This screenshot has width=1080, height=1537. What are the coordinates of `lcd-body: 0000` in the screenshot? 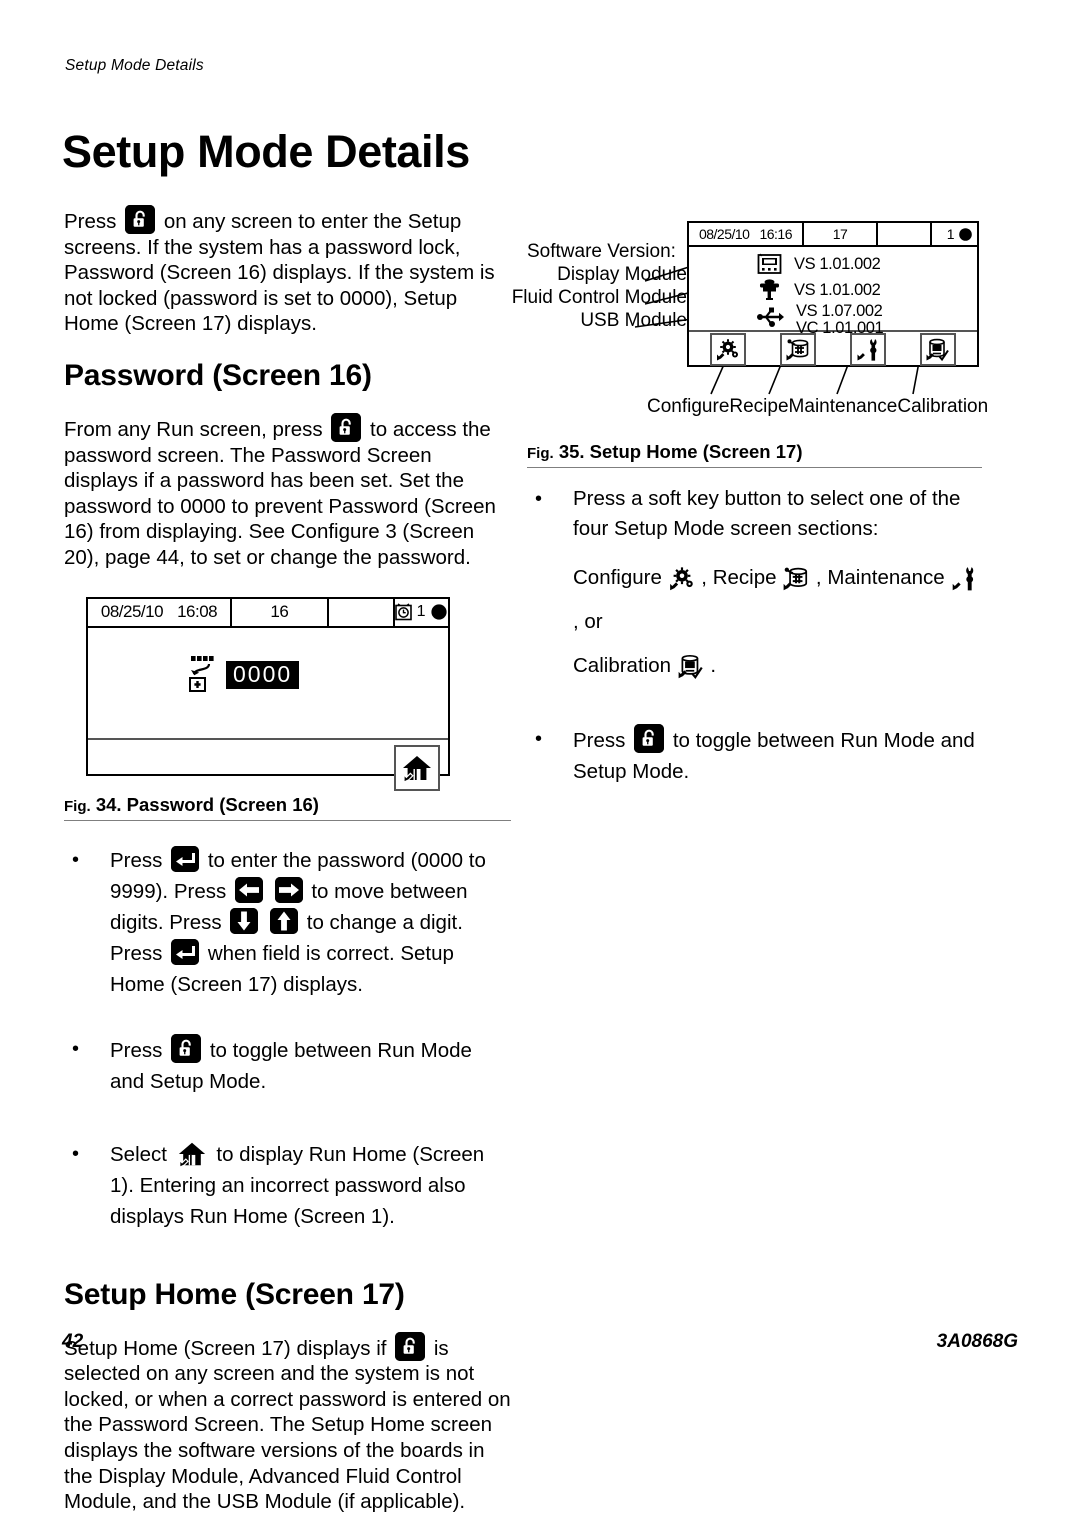 It's located at (268, 683).